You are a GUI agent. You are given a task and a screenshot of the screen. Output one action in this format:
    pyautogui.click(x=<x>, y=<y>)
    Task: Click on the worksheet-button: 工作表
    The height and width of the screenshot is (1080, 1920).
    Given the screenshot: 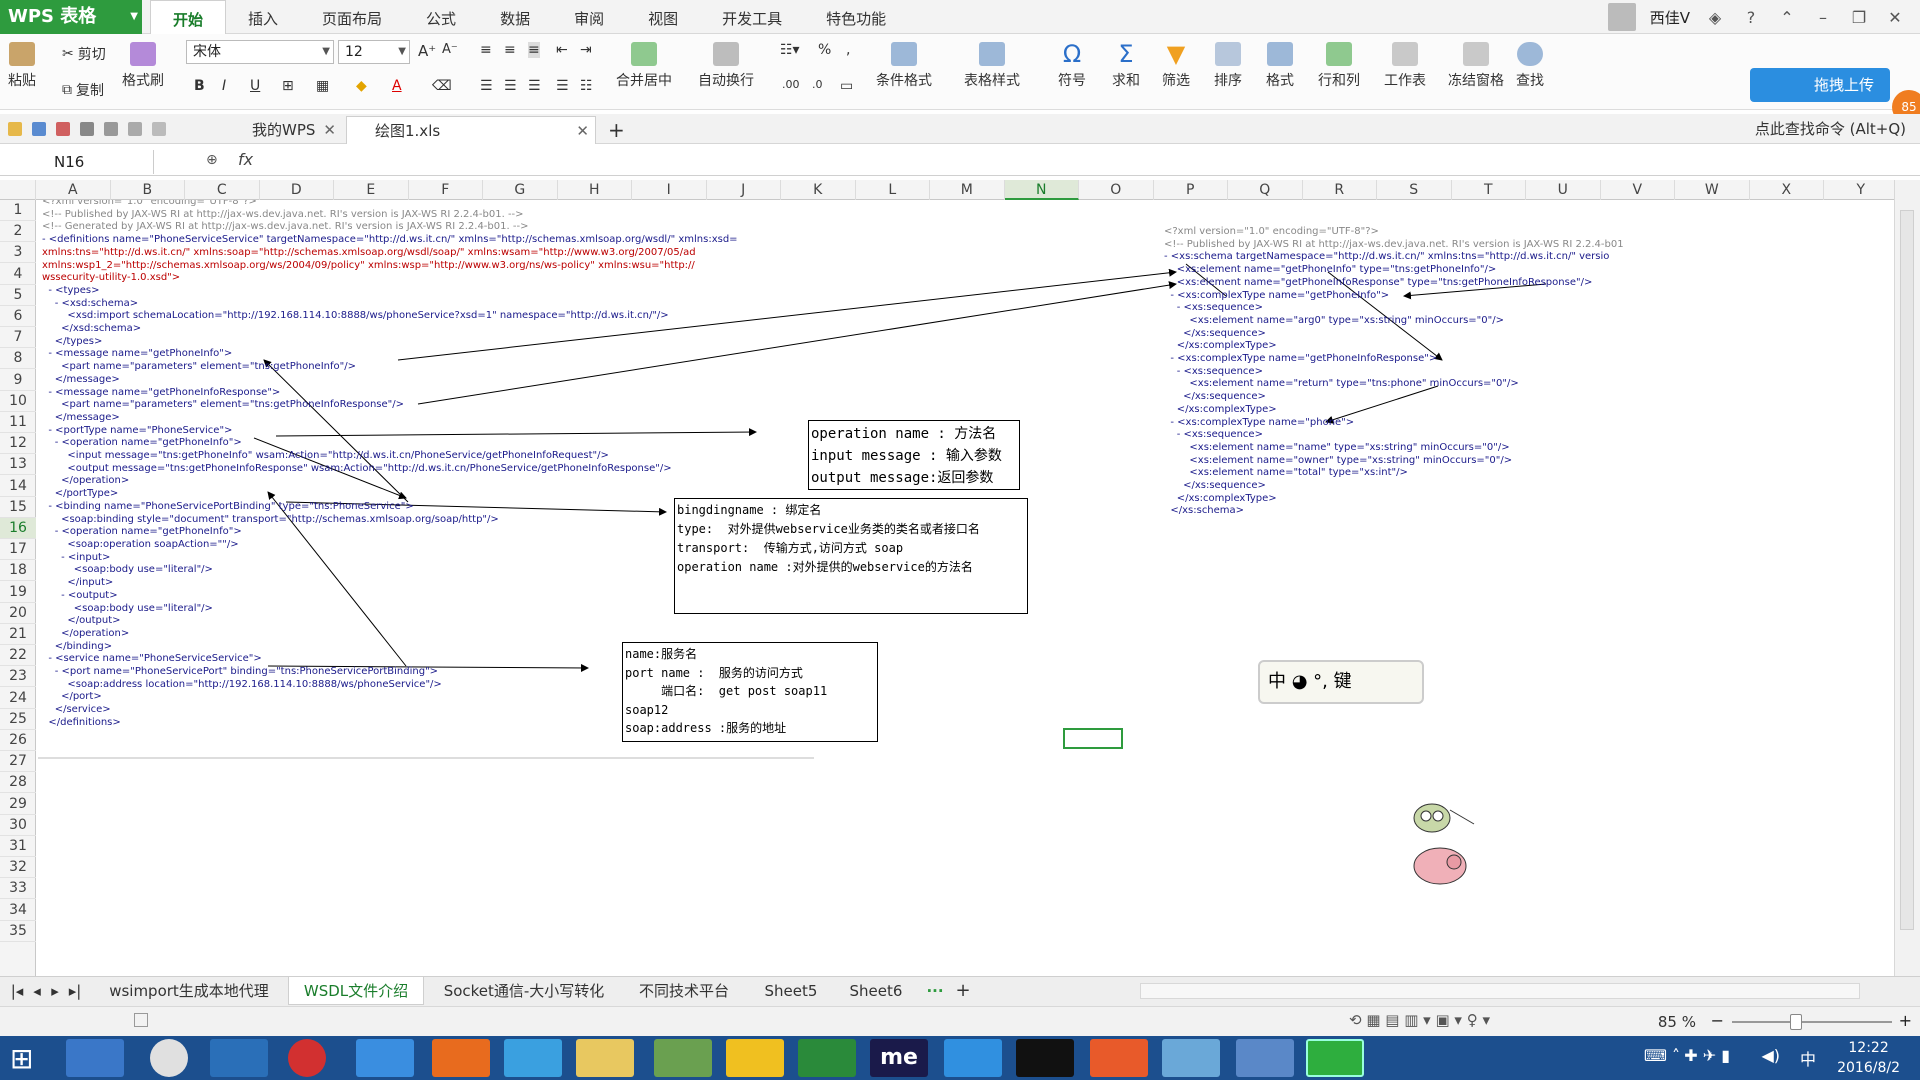 What is the action you would take?
    pyautogui.click(x=1405, y=66)
    